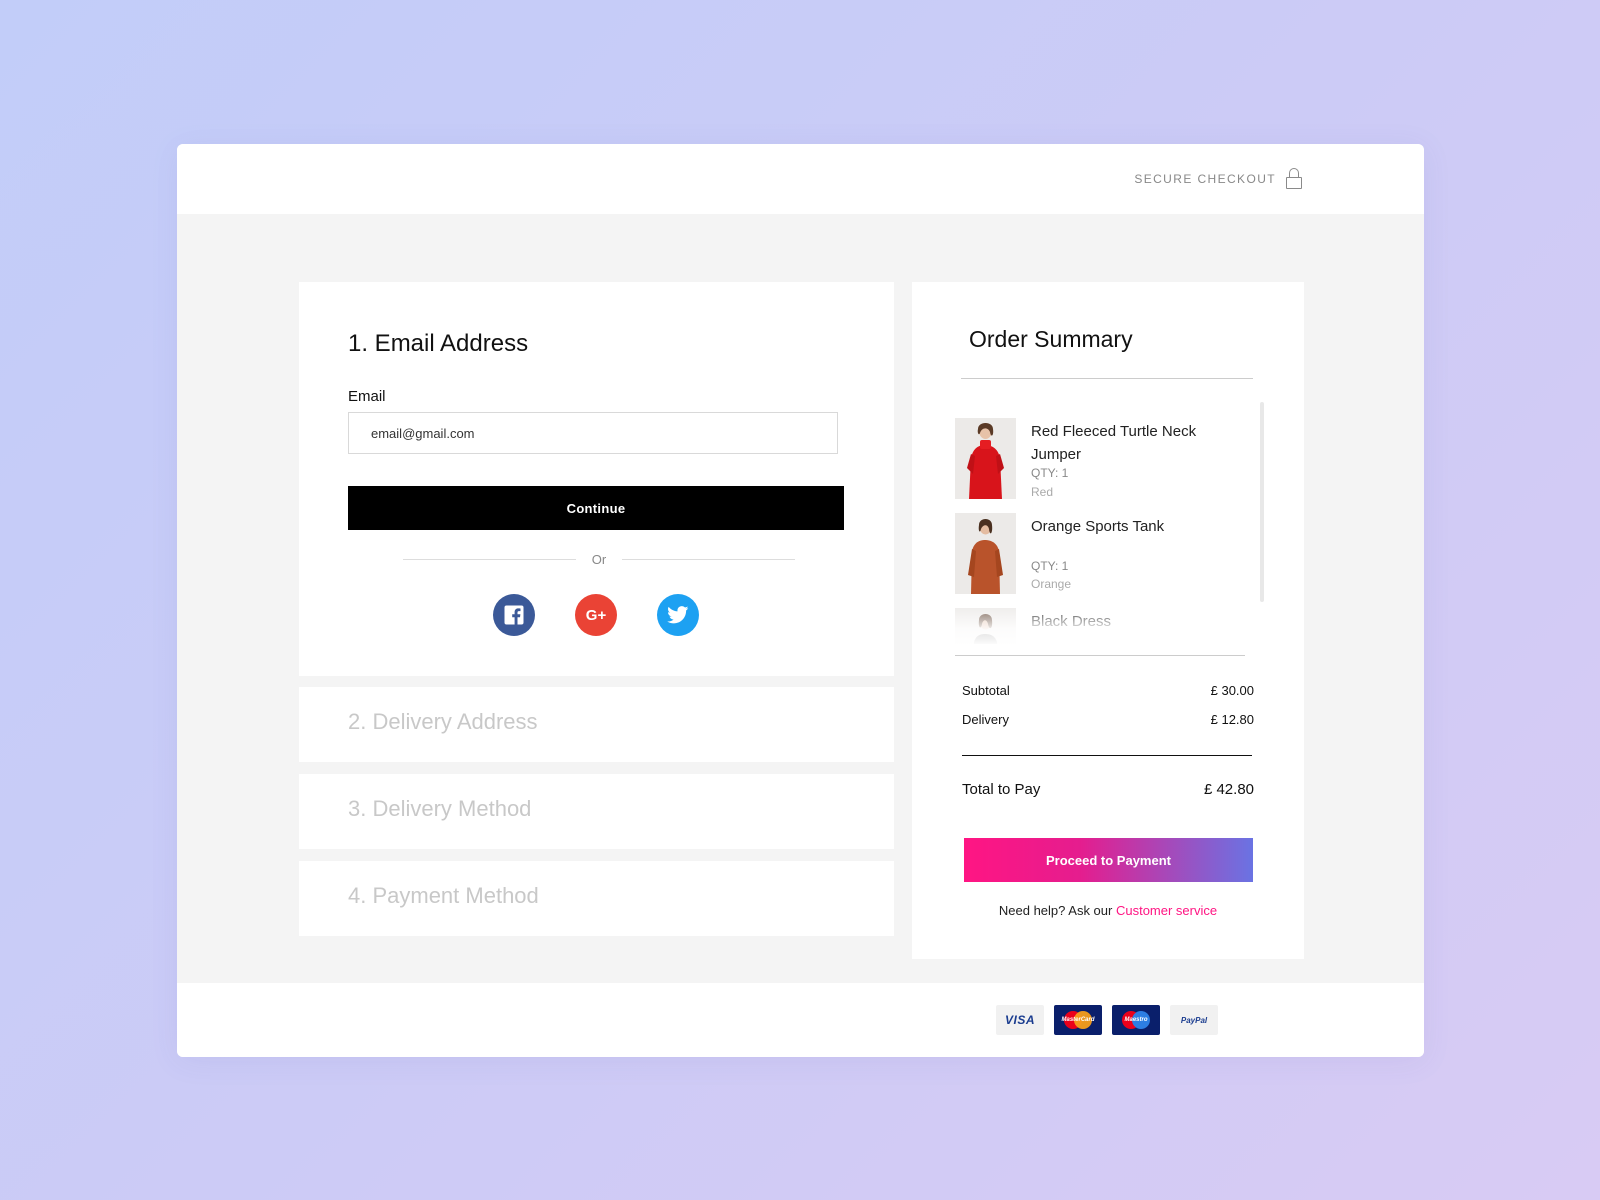  I want to click on item-color: Red, so click(1042, 492).